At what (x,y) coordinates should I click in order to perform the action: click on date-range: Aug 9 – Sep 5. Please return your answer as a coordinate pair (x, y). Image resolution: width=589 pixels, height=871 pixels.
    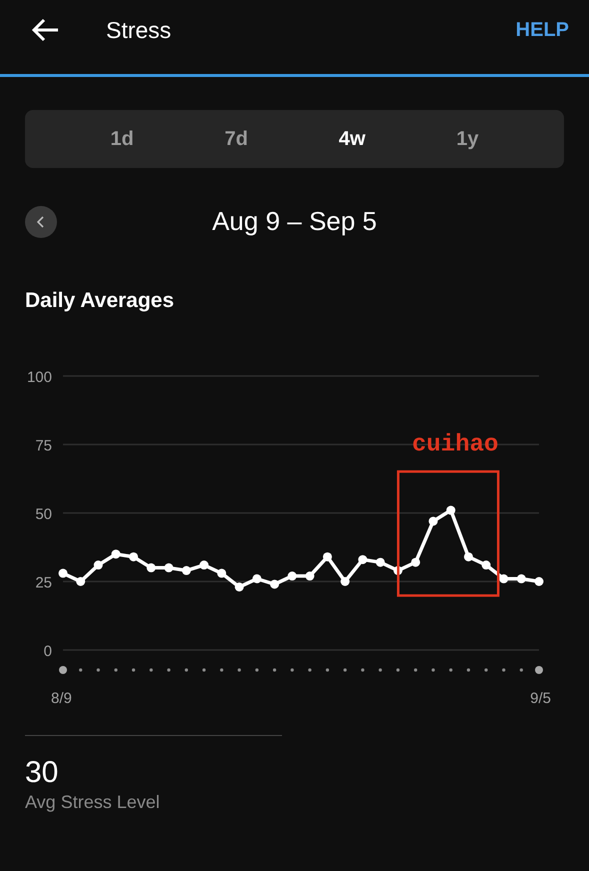
    Looking at the image, I should click on (294, 221).